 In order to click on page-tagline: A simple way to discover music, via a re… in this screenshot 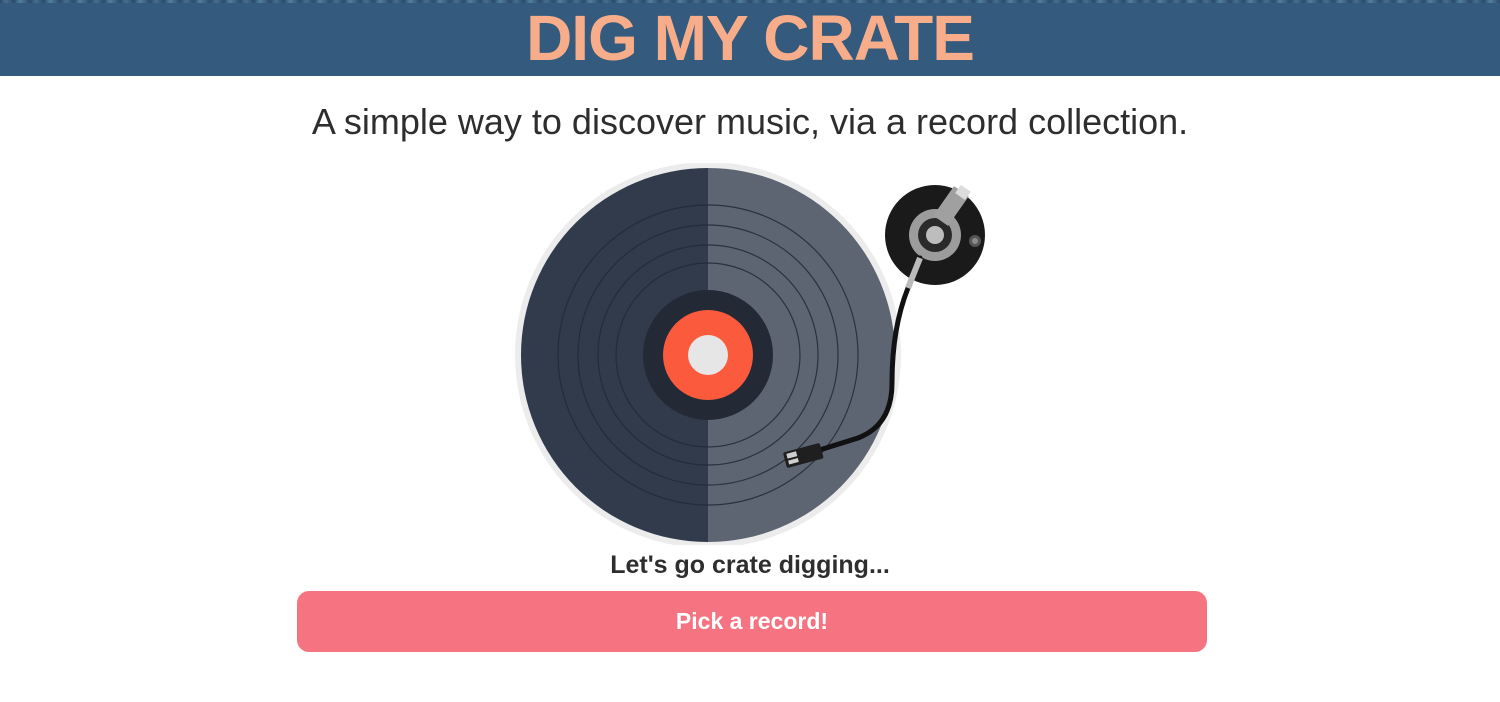, I will do `click(750, 121)`.